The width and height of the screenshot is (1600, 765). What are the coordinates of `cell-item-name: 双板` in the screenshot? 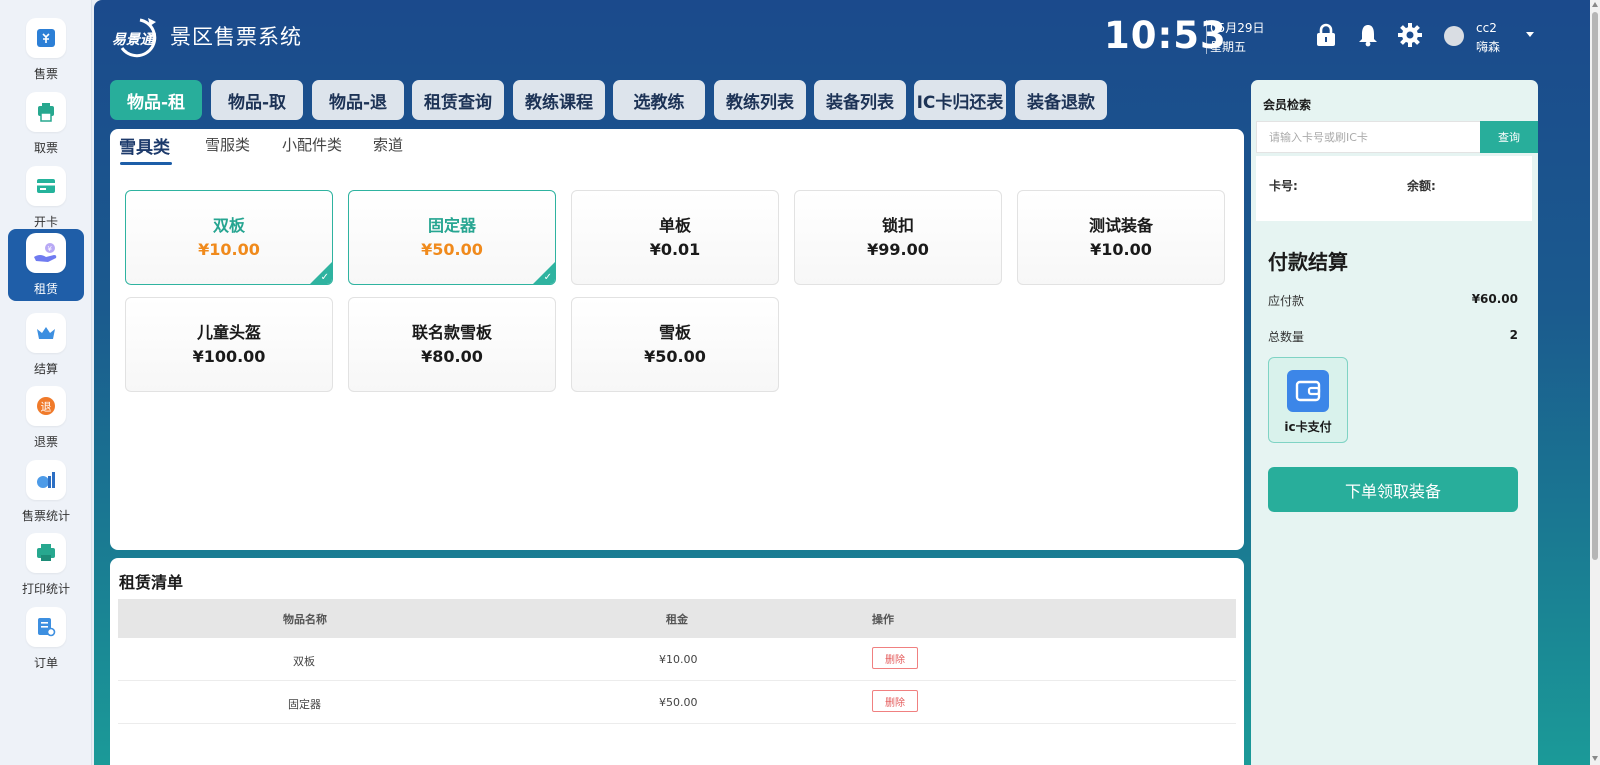 It's located at (304, 661).